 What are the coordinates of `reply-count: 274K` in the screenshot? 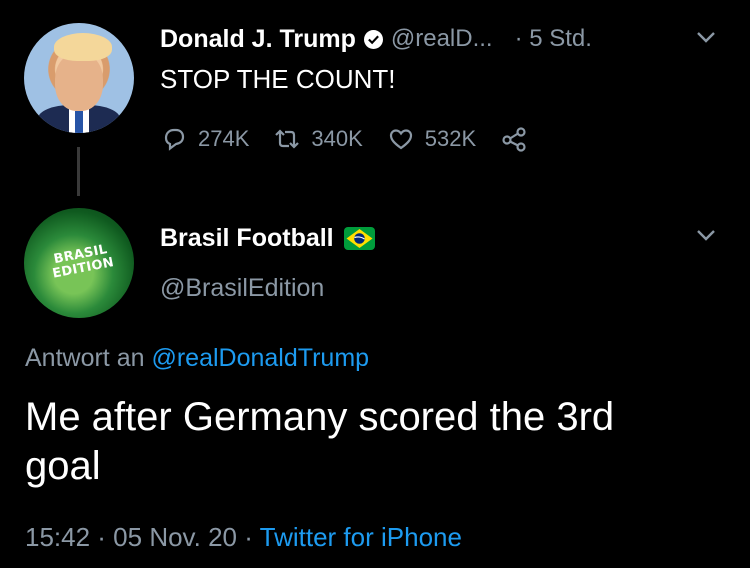 It's located at (224, 138).